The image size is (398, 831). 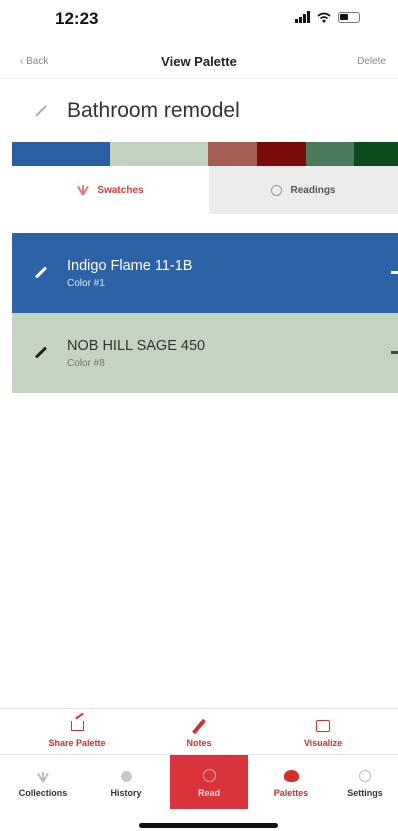 I want to click on gear-icon, so click(x=365, y=776).